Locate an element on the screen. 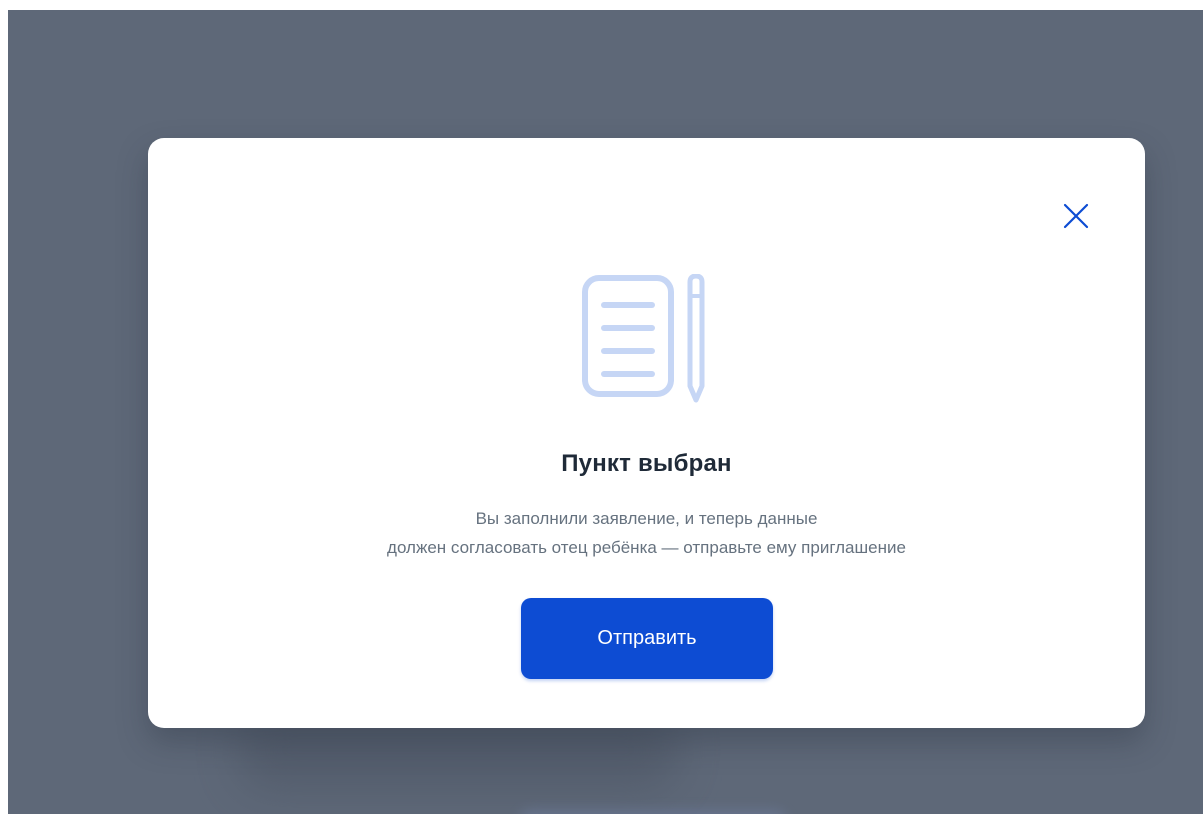 This screenshot has width=1203, height=814. close-button is located at coordinates (1076, 216).